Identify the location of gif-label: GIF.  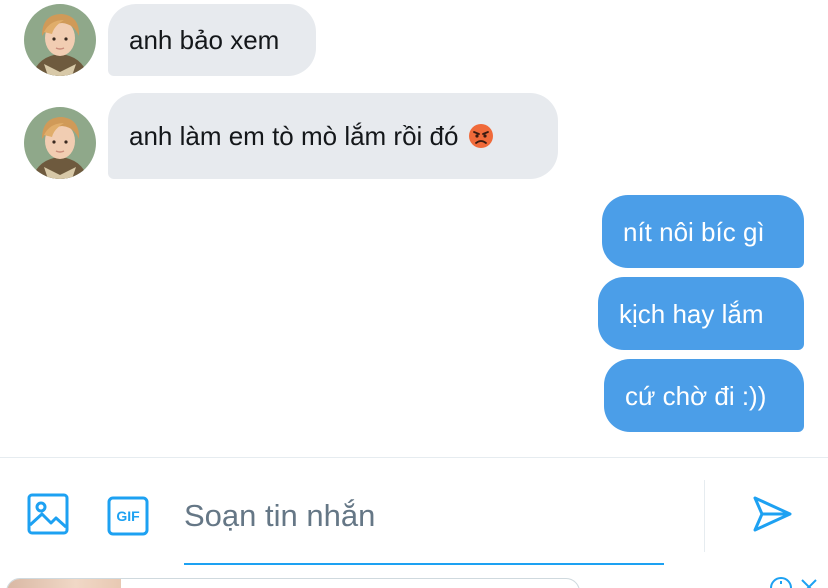
(128, 516).